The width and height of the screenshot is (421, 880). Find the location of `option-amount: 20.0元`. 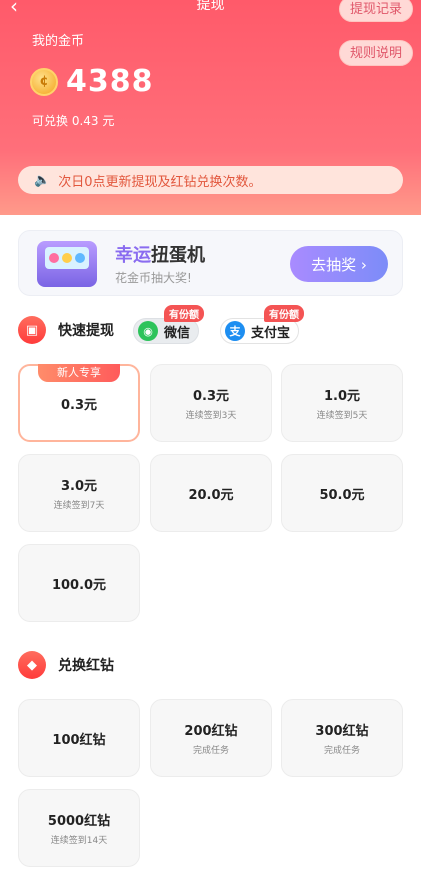

option-amount: 20.0元 is located at coordinates (211, 495).